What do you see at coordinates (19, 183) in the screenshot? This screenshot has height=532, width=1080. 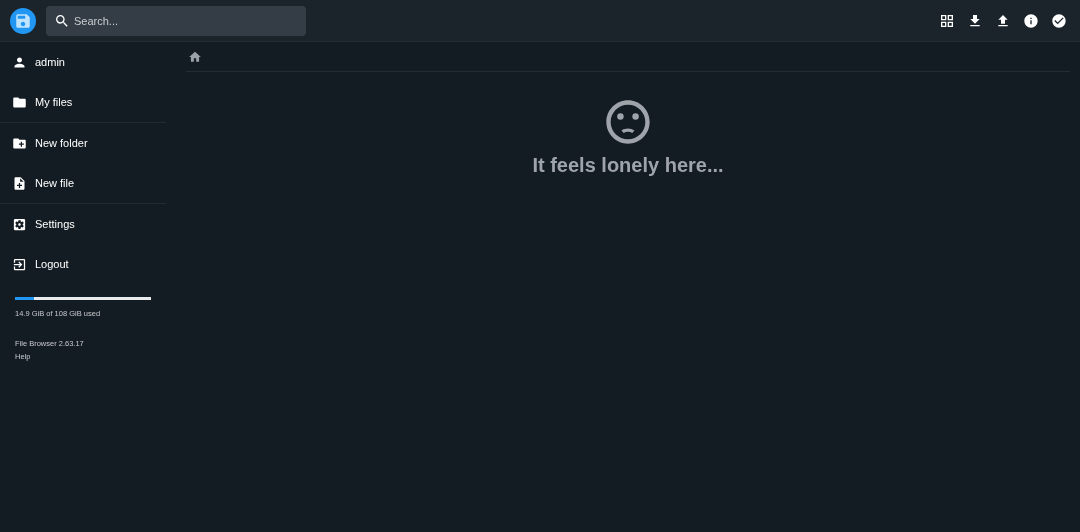 I see `file-plus-icon` at bounding box center [19, 183].